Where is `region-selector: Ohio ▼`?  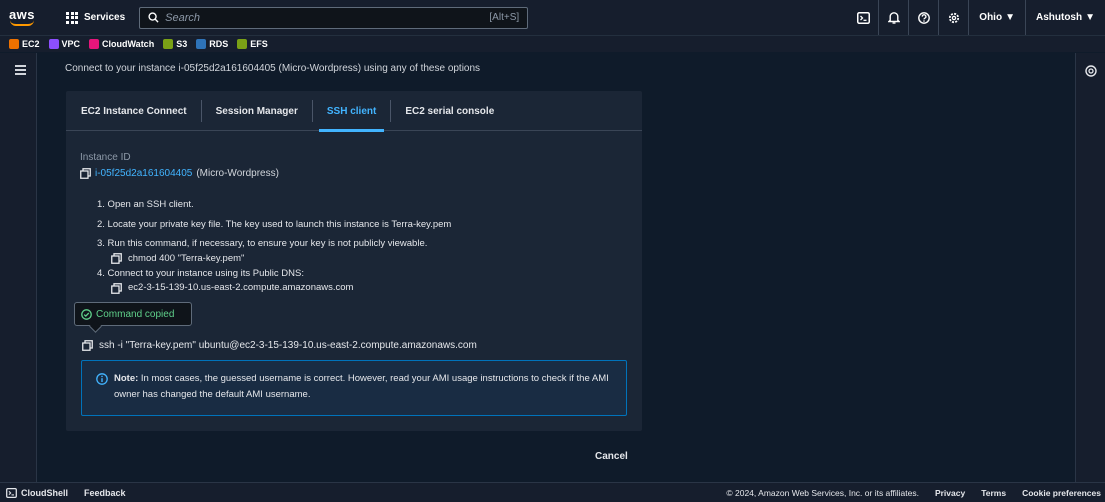 region-selector: Ohio ▼ is located at coordinates (996, 17).